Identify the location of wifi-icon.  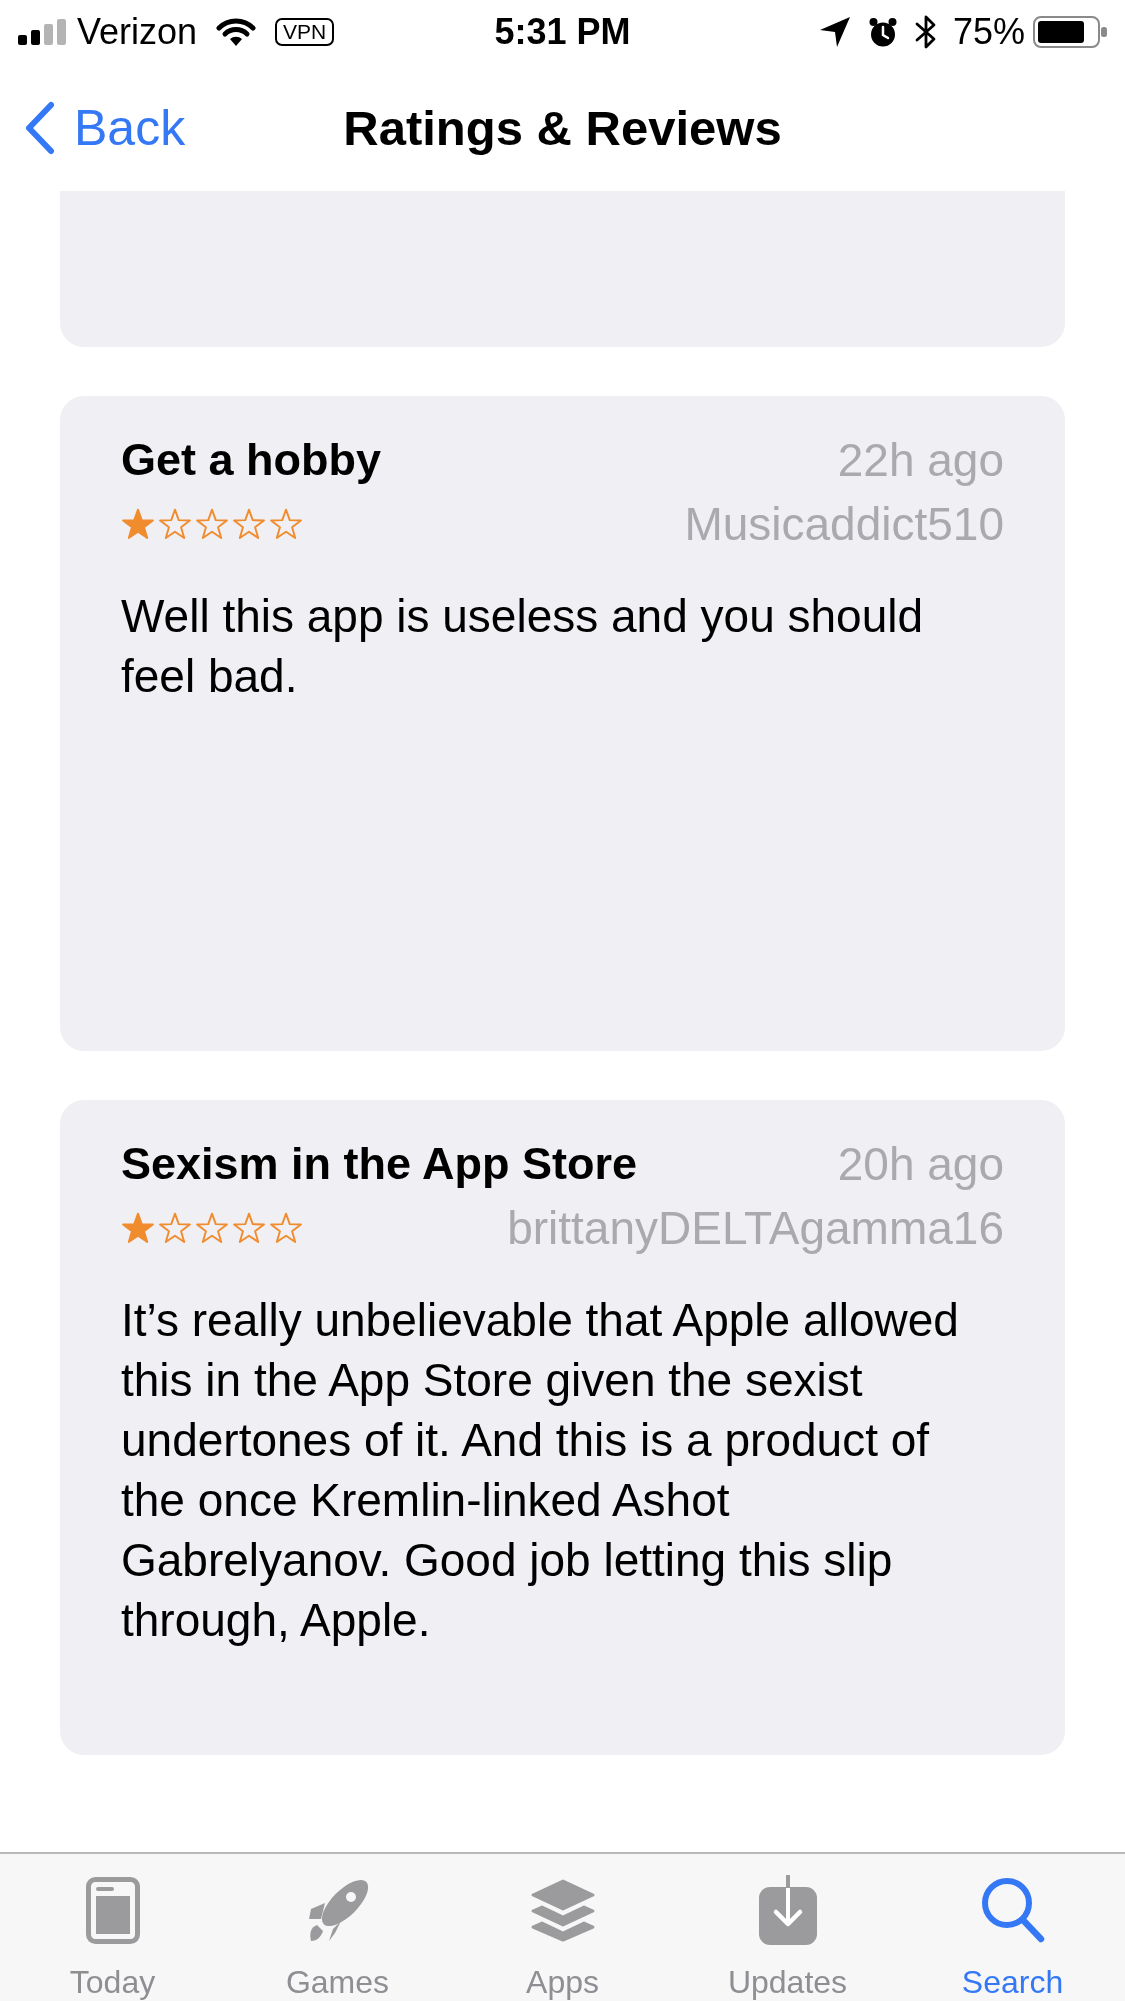
(236, 32).